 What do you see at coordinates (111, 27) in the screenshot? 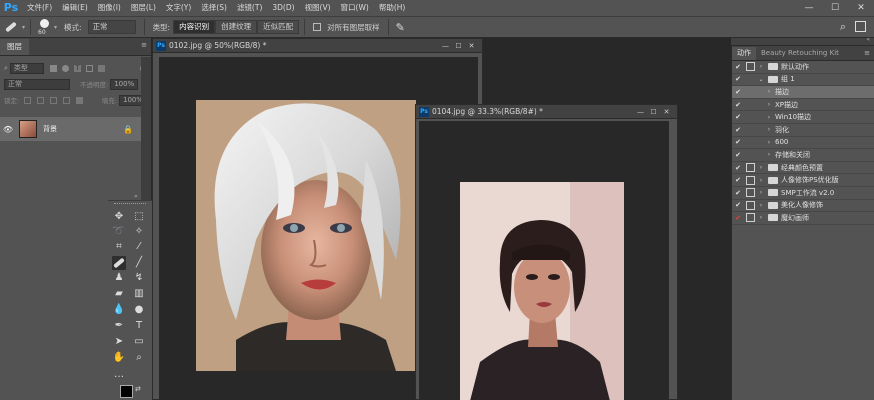
I see `mode-select: 正常` at bounding box center [111, 27].